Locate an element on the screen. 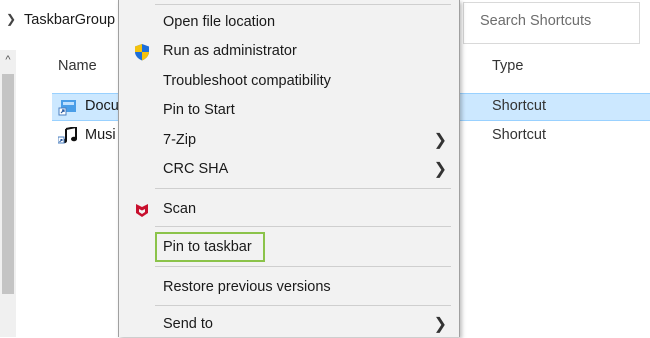  music-note-icon is located at coordinates (67, 135).